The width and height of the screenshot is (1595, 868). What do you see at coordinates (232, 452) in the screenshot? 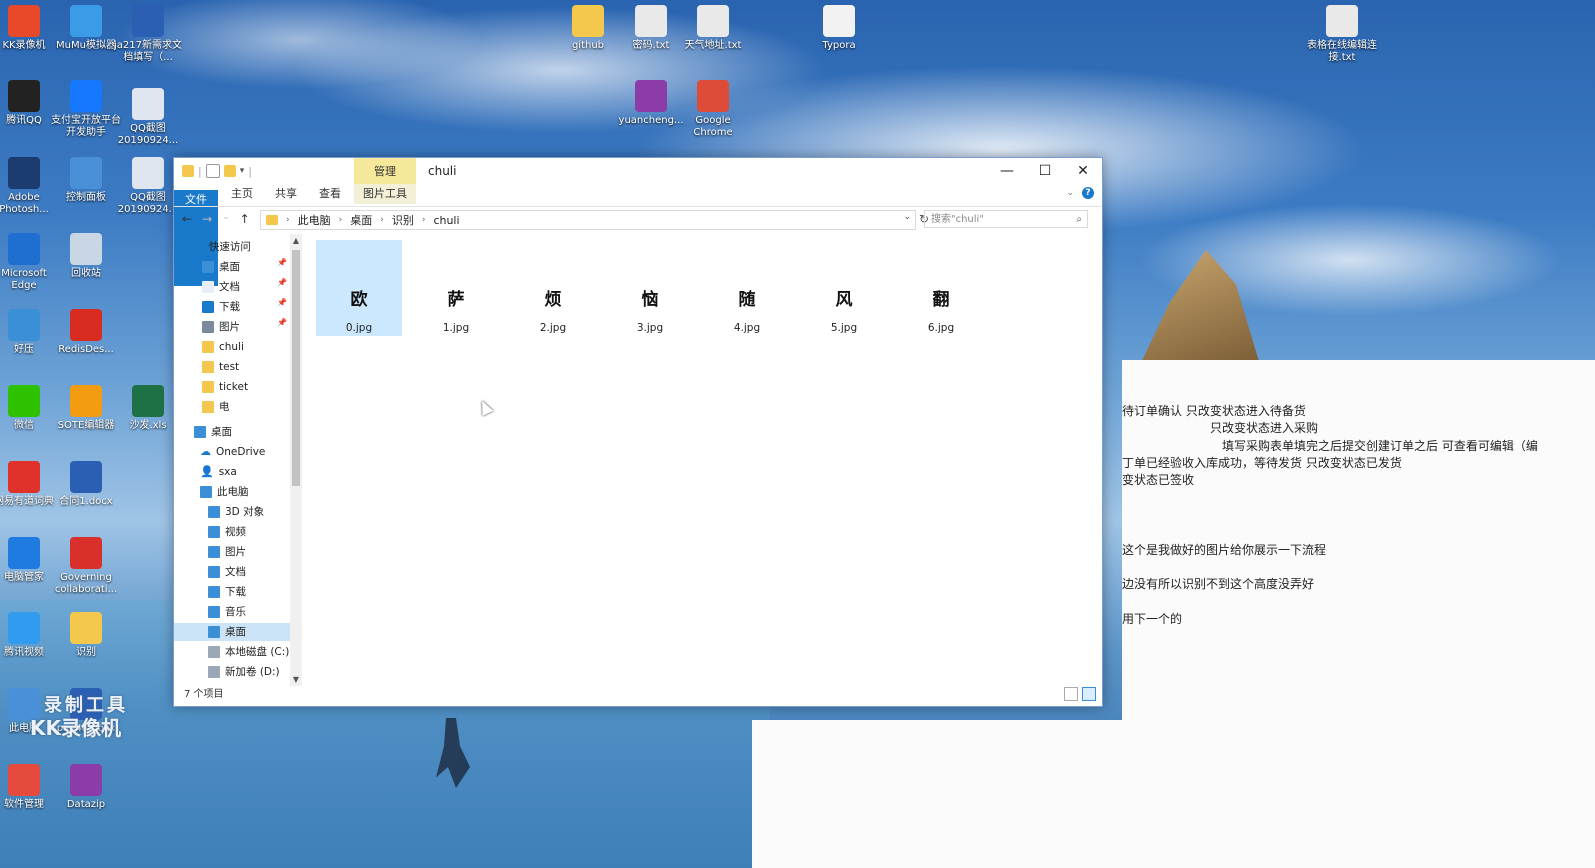
I see `nav-onedrive: ☁ OneDrive` at bounding box center [232, 452].